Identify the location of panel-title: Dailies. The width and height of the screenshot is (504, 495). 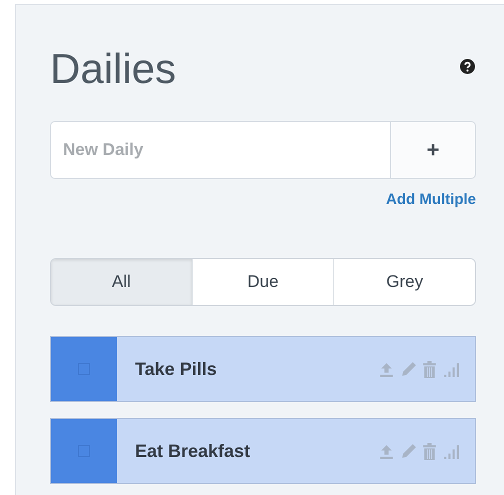
(113, 69).